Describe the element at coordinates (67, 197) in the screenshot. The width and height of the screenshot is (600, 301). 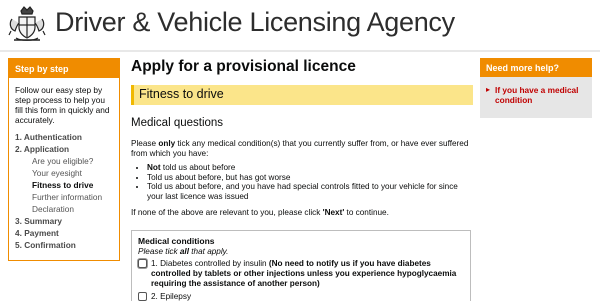
I see `substep-further-info: Further information` at that location.